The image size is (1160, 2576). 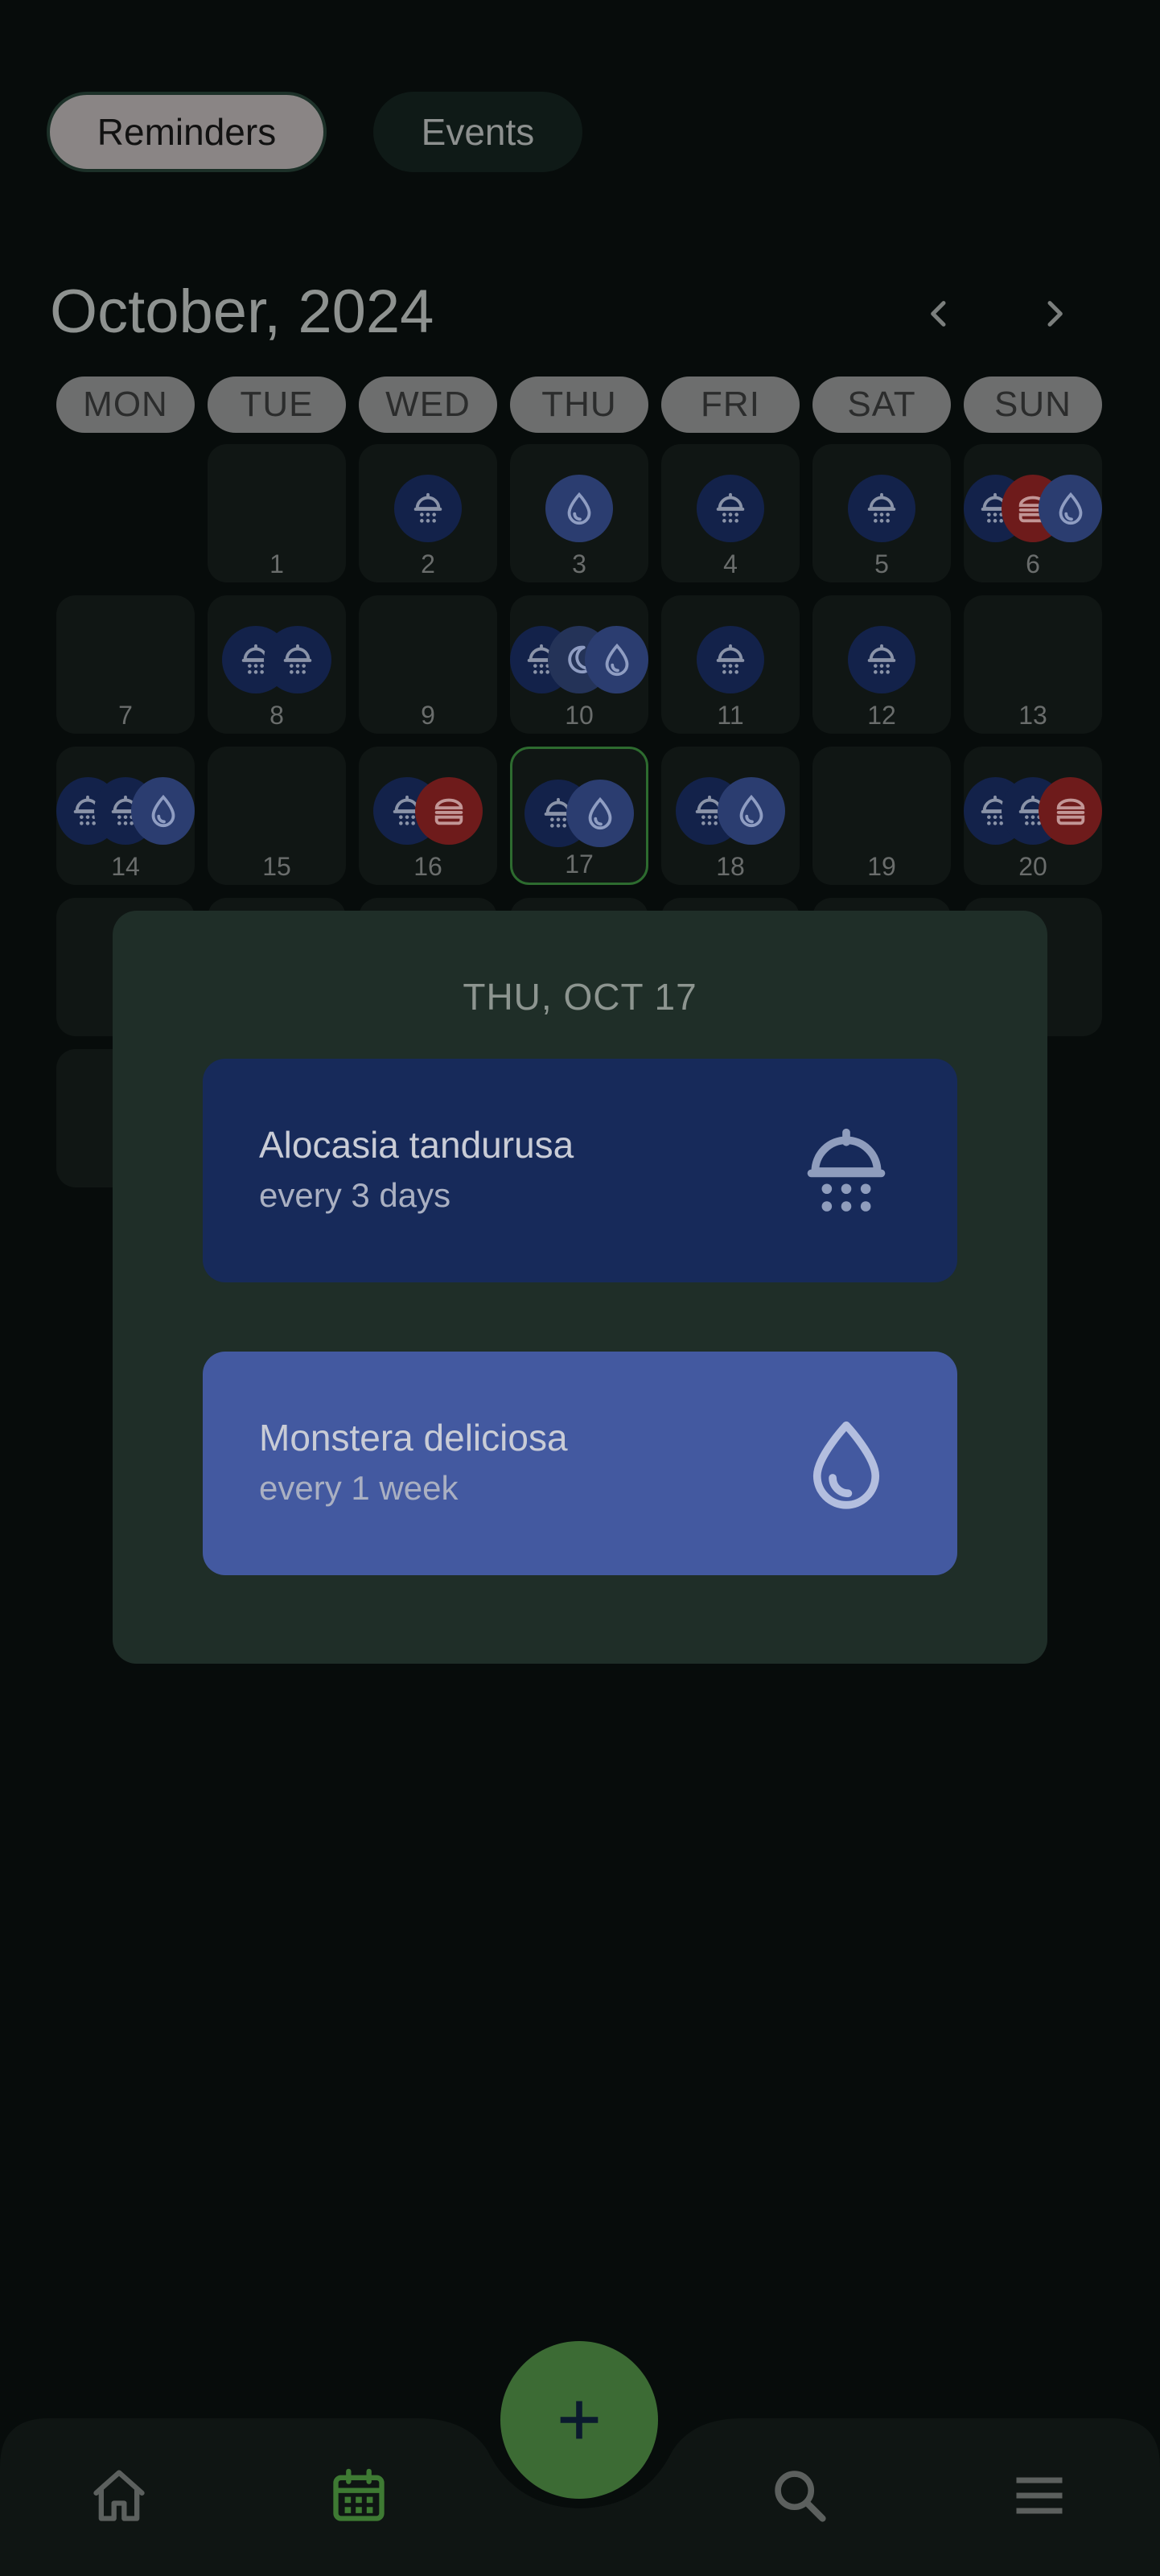 I want to click on day-number: 20, so click(x=1032, y=866).